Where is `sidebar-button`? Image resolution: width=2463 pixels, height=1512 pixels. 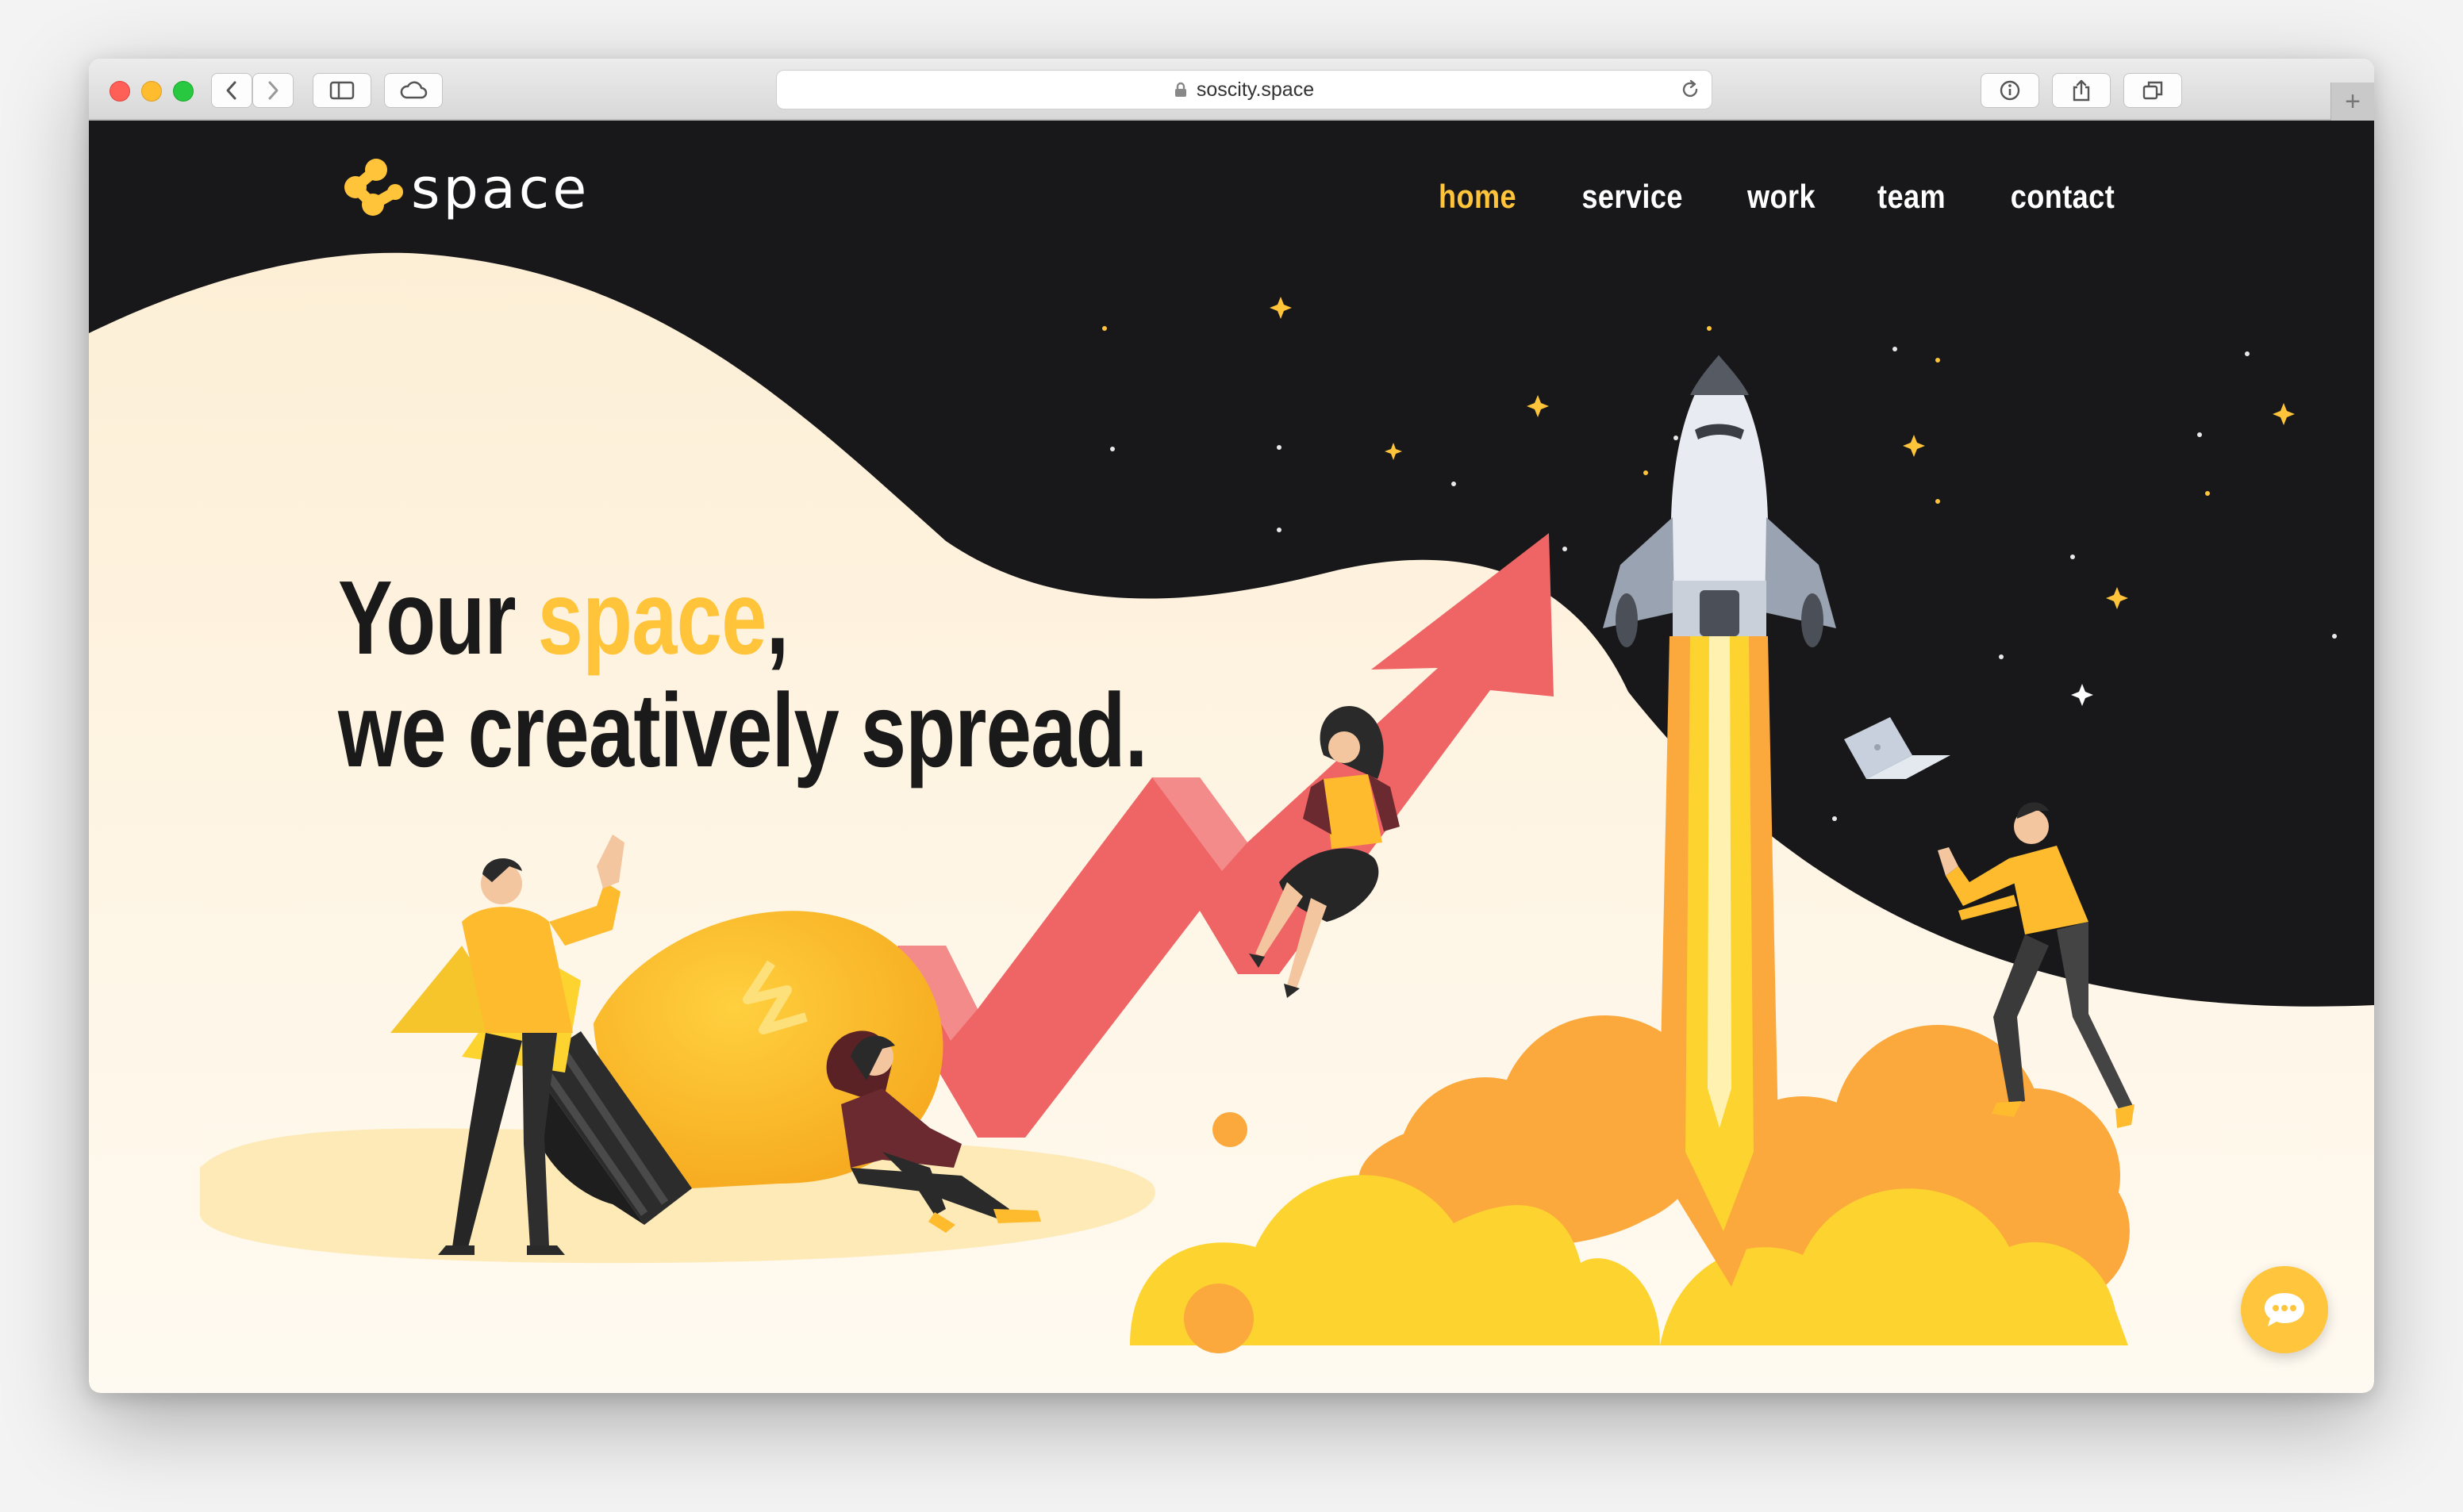
sidebar-button is located at coordinates (342, 91).